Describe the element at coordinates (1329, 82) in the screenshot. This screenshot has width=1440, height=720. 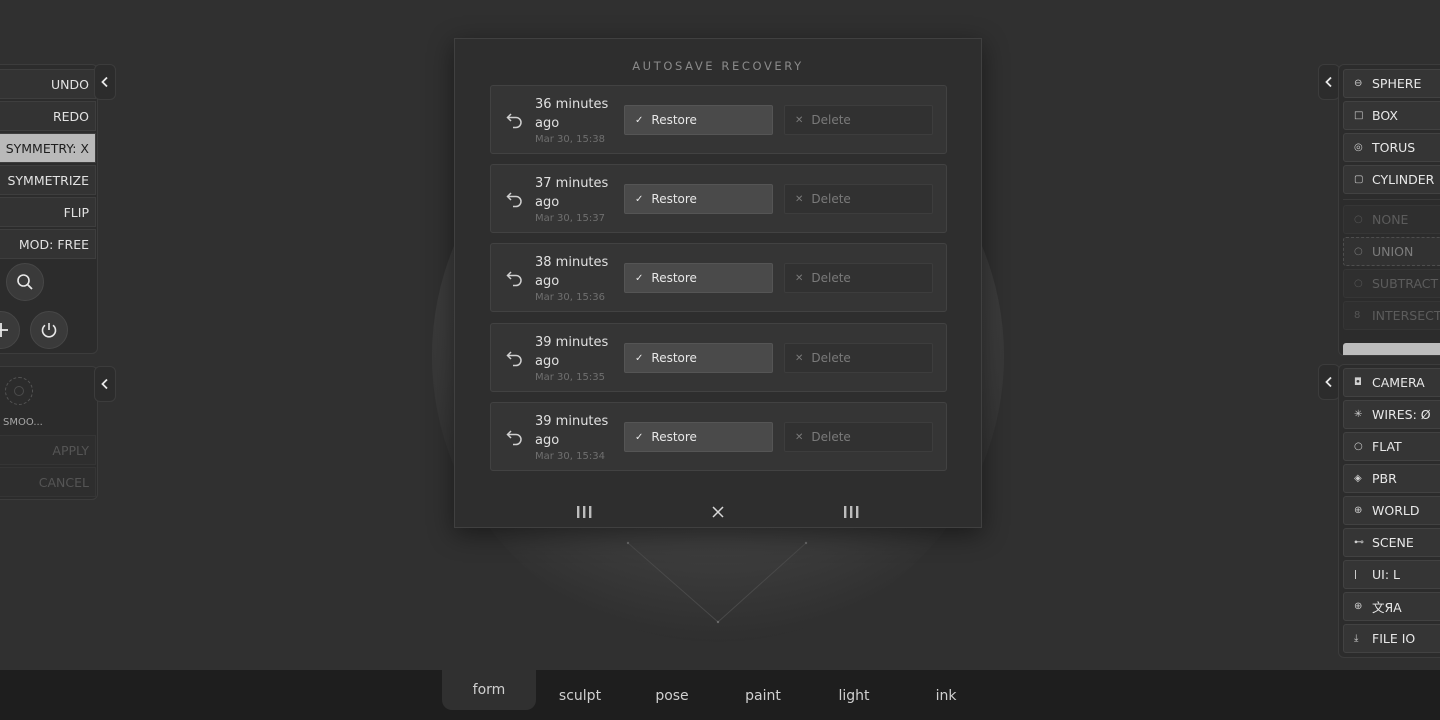
I see `right-panel-collapse-tab` at that location.